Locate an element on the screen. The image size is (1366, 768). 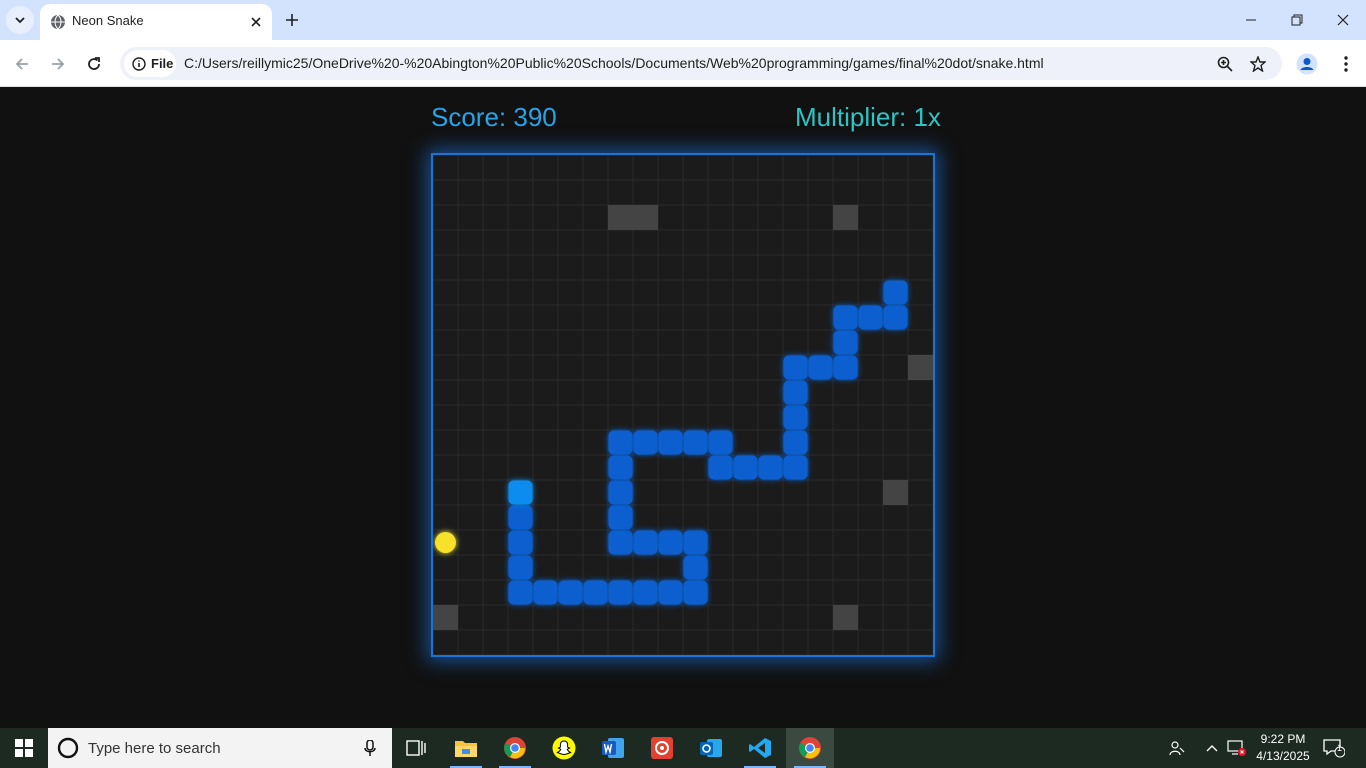
outlook-icon is located at coordinates (711, 748).